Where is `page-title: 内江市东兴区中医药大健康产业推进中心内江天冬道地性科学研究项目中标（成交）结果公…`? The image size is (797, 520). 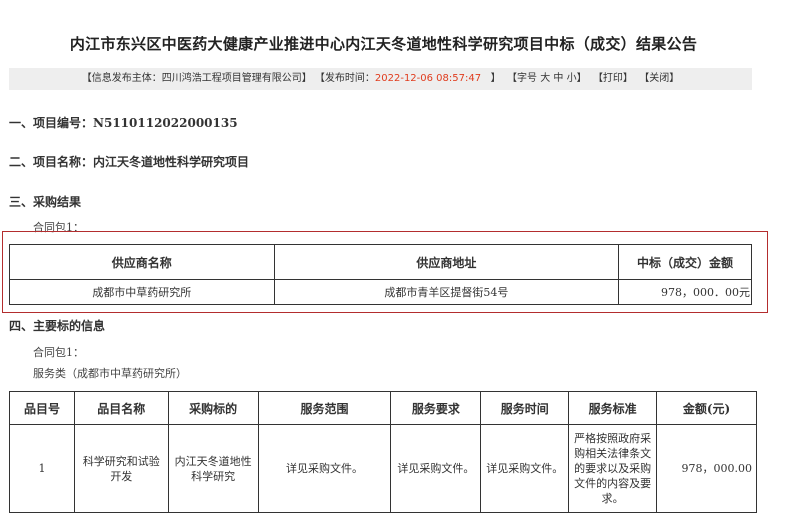
page-title: 内江市东兴区中医药大健康产业推进中心内江天冬道地性科学研究项目中标（成交）结果公… is located at coordinates (383, 44).